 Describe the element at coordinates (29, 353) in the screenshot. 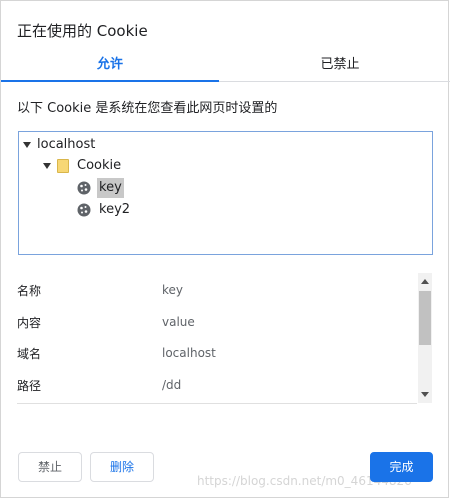

I see `detail-label: 域名` at that location.